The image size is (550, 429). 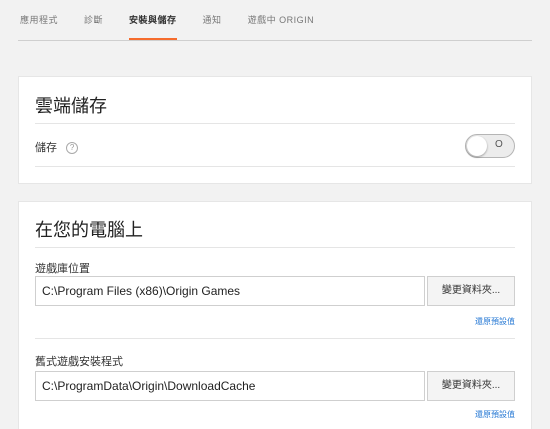 What do you see at coordinates (62, 269) in the screenshot?
I see `game-library-label: 遊戲庫位置` at bounding box center [62, 269].